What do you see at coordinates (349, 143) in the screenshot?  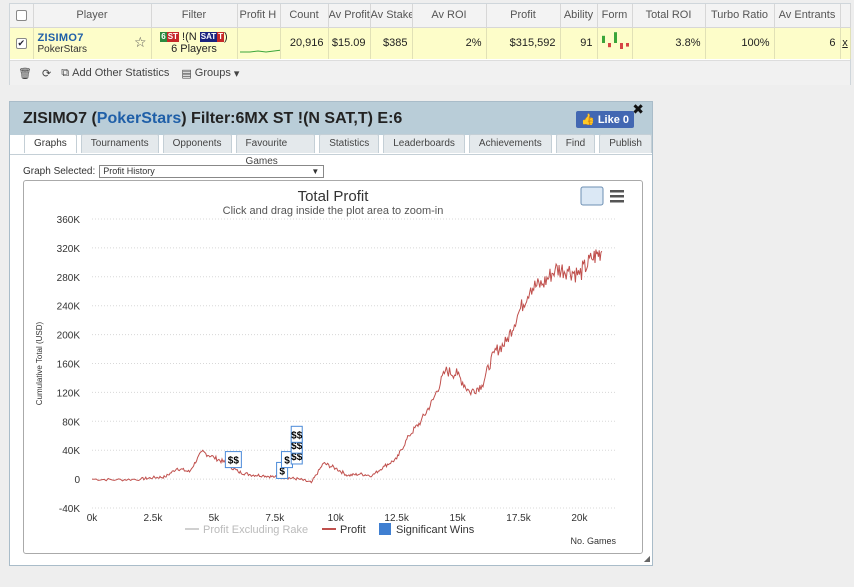 I see `tab-statistics: Statistics` at bounding box center [349, 143].